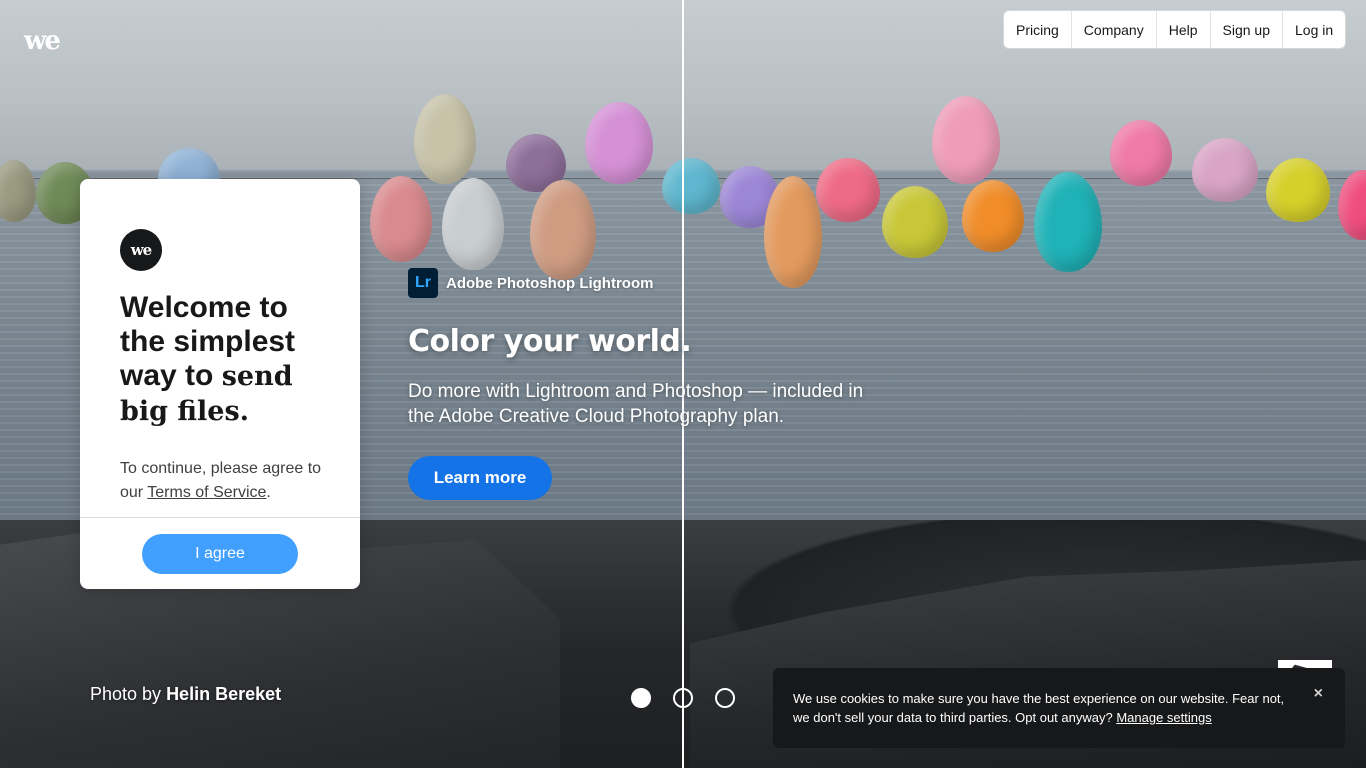  I want to click on card-divider, so click(220, 517).